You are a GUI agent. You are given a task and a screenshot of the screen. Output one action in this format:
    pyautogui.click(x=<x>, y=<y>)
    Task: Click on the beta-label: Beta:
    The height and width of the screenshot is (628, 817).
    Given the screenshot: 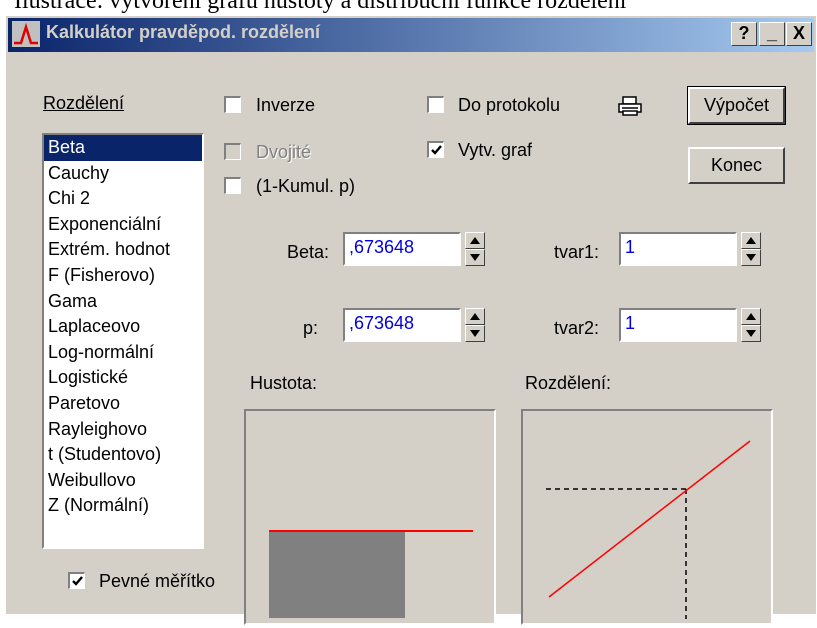 What is the action you would take?
    pyautogui.click(x=308, y=252)
    